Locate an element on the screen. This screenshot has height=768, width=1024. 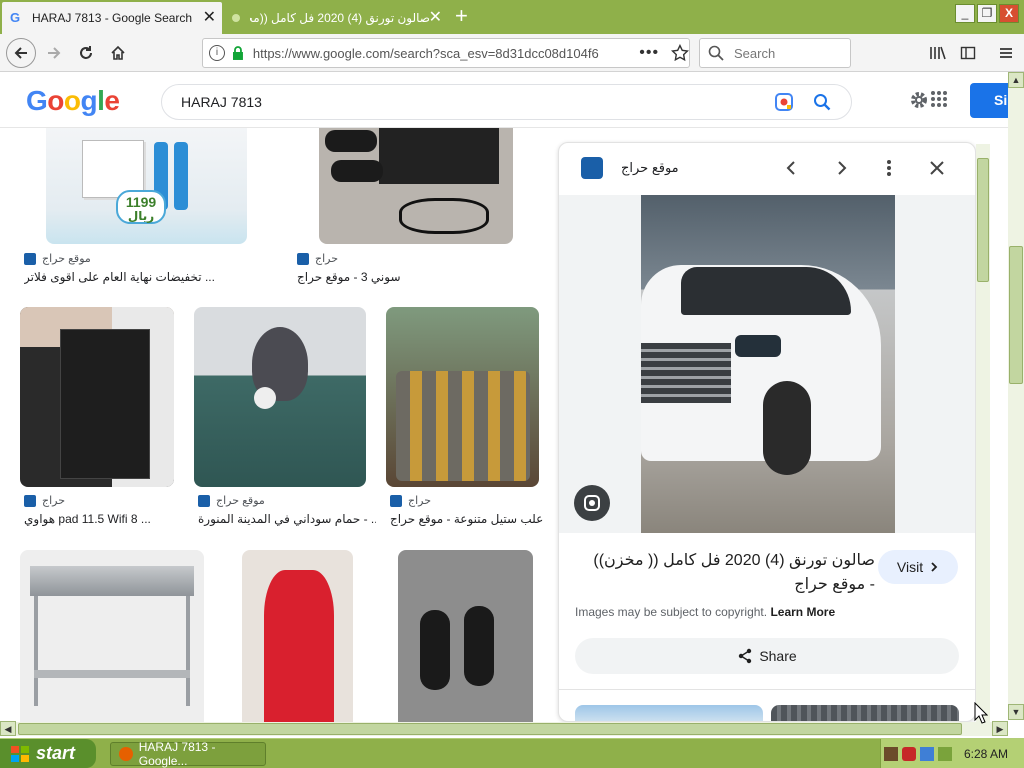
lens-icon is located at coordinates (592, 503).